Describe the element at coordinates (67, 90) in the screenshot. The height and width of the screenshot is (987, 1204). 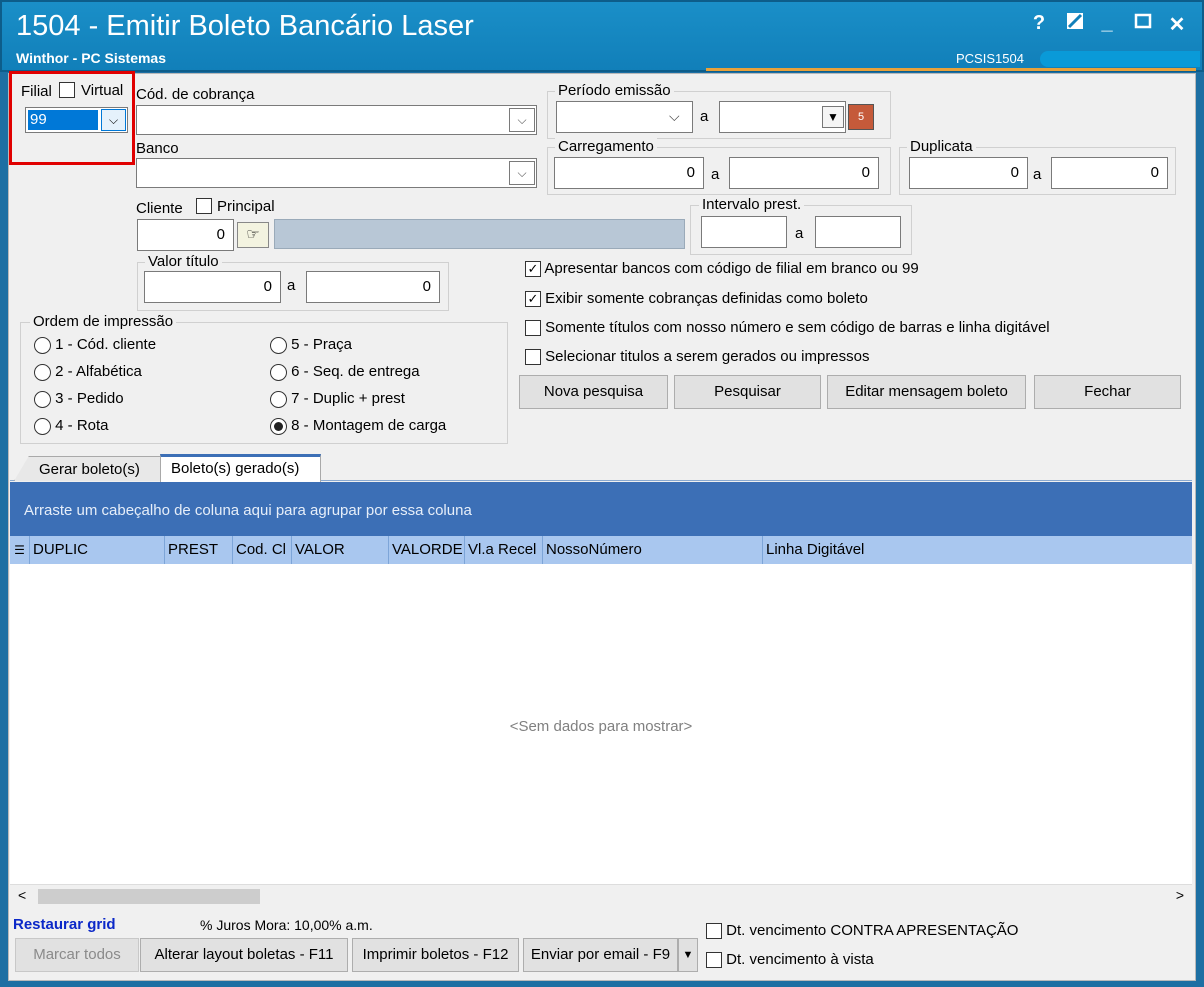
I see `virtual-checkbox` at that location.